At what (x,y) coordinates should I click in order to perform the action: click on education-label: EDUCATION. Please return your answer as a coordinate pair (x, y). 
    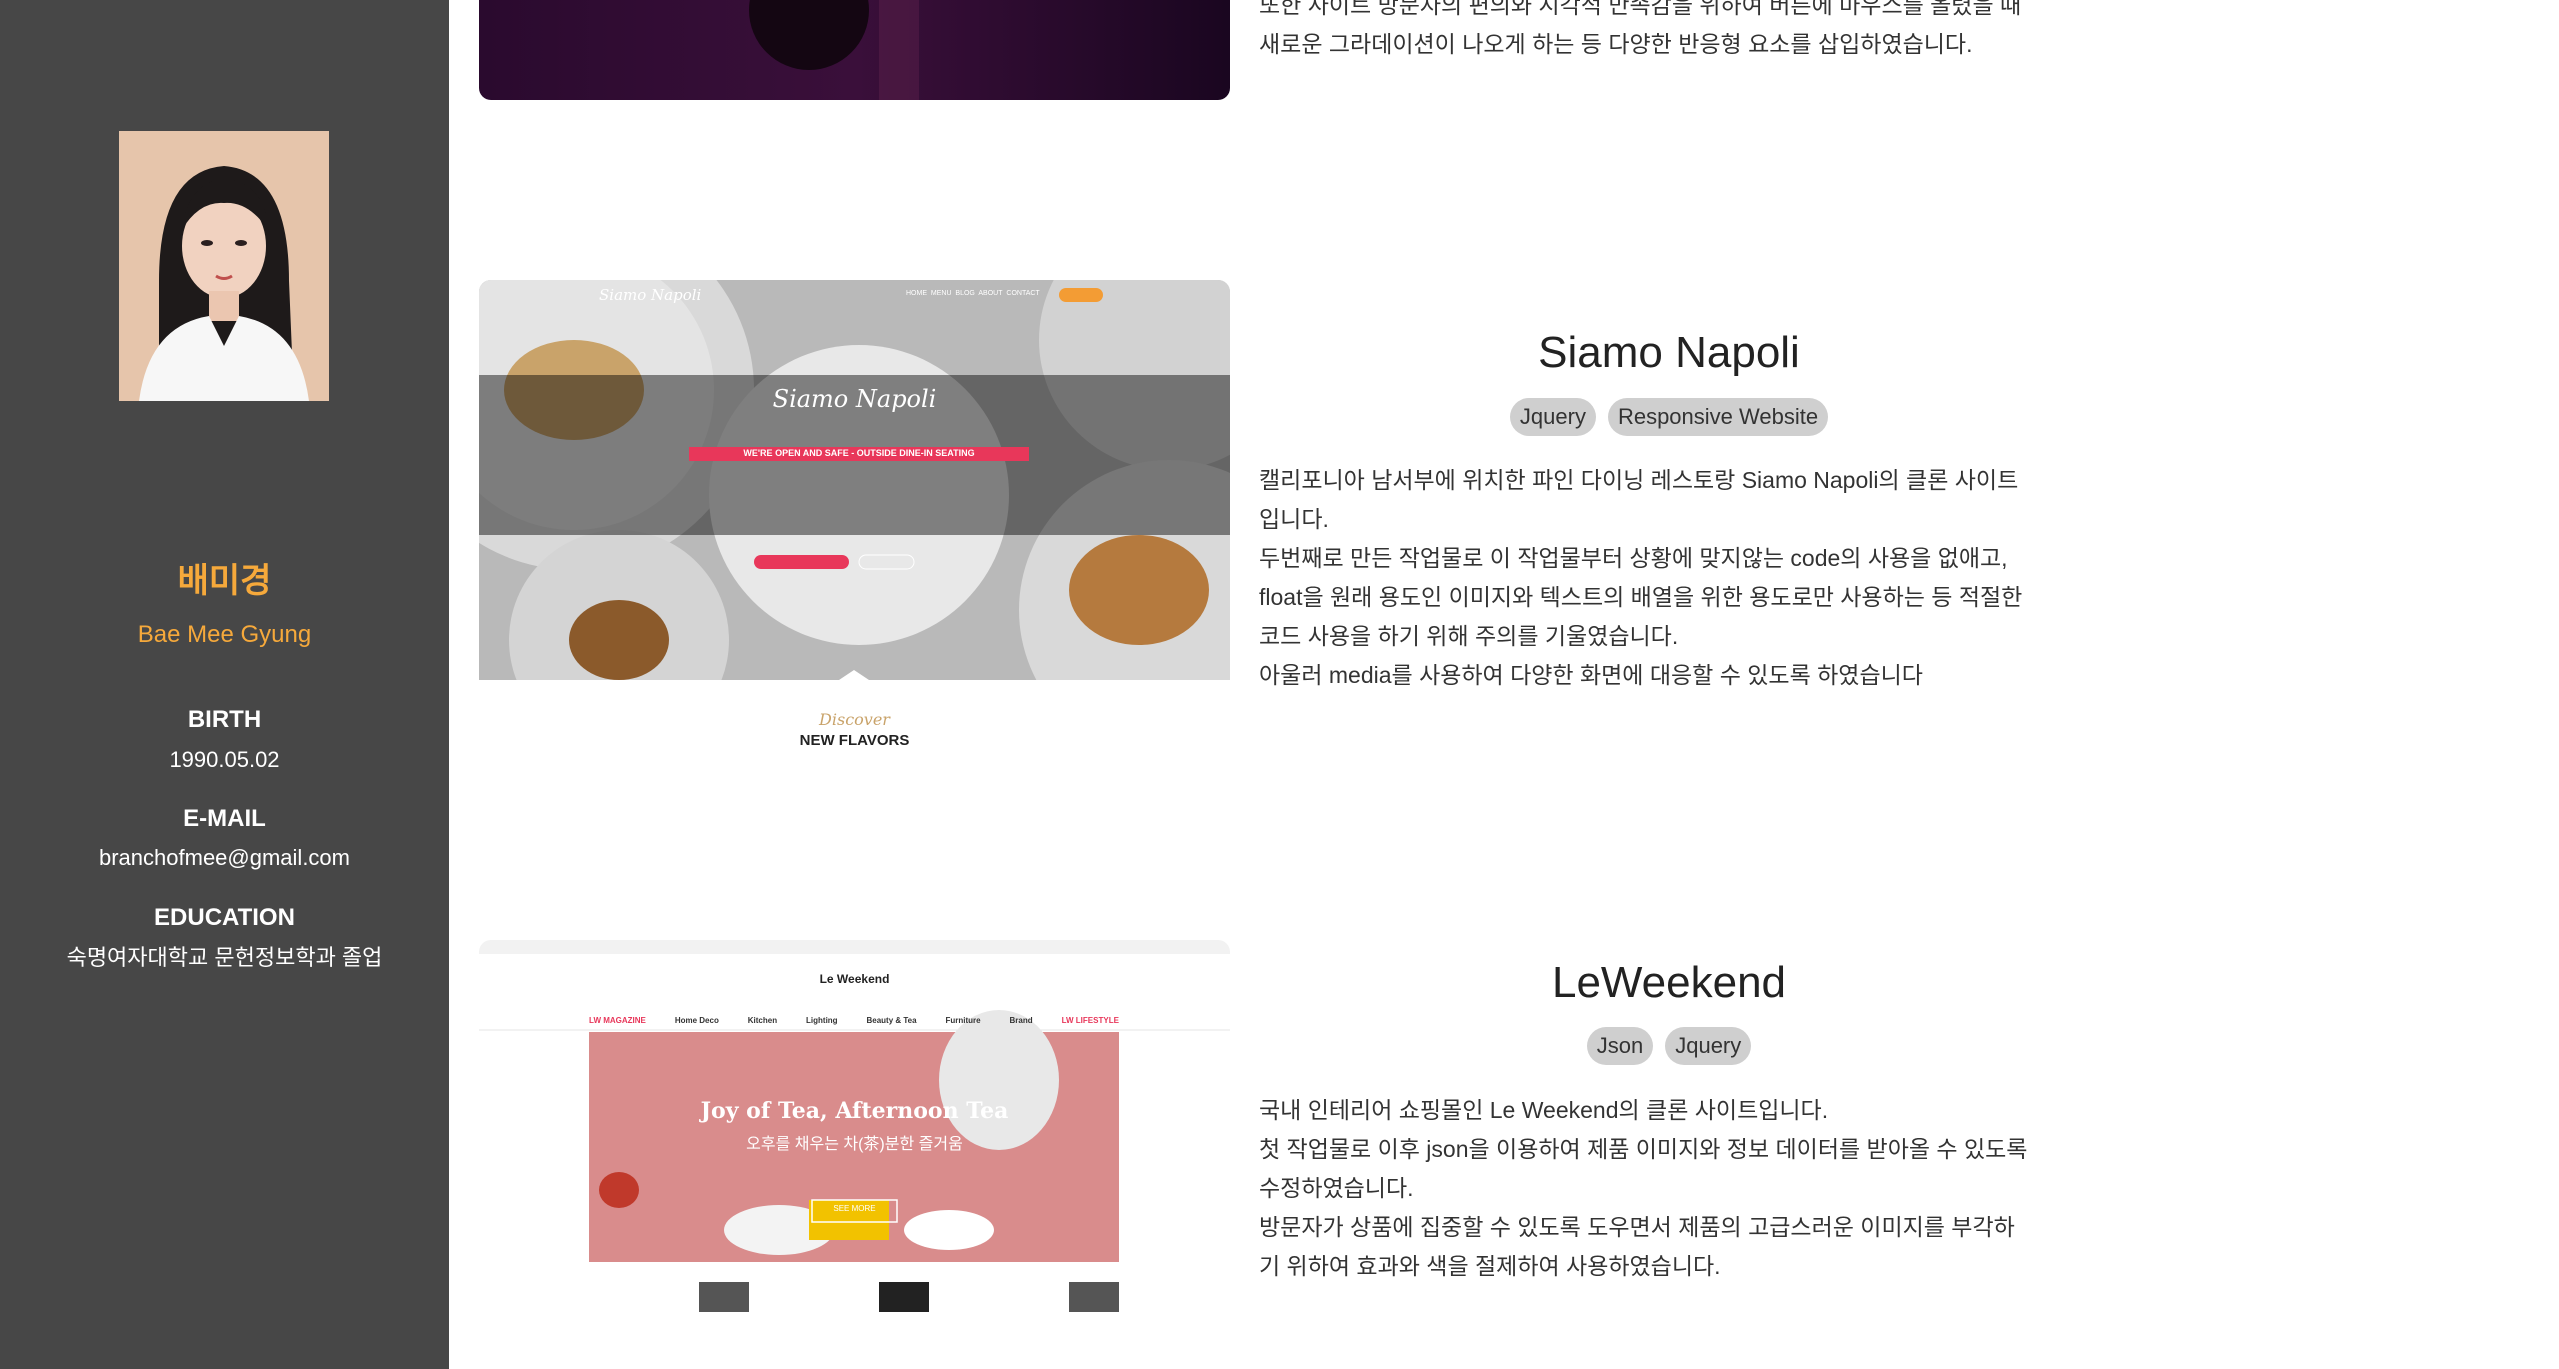
    Looking at the image, I should click on (224, 917).